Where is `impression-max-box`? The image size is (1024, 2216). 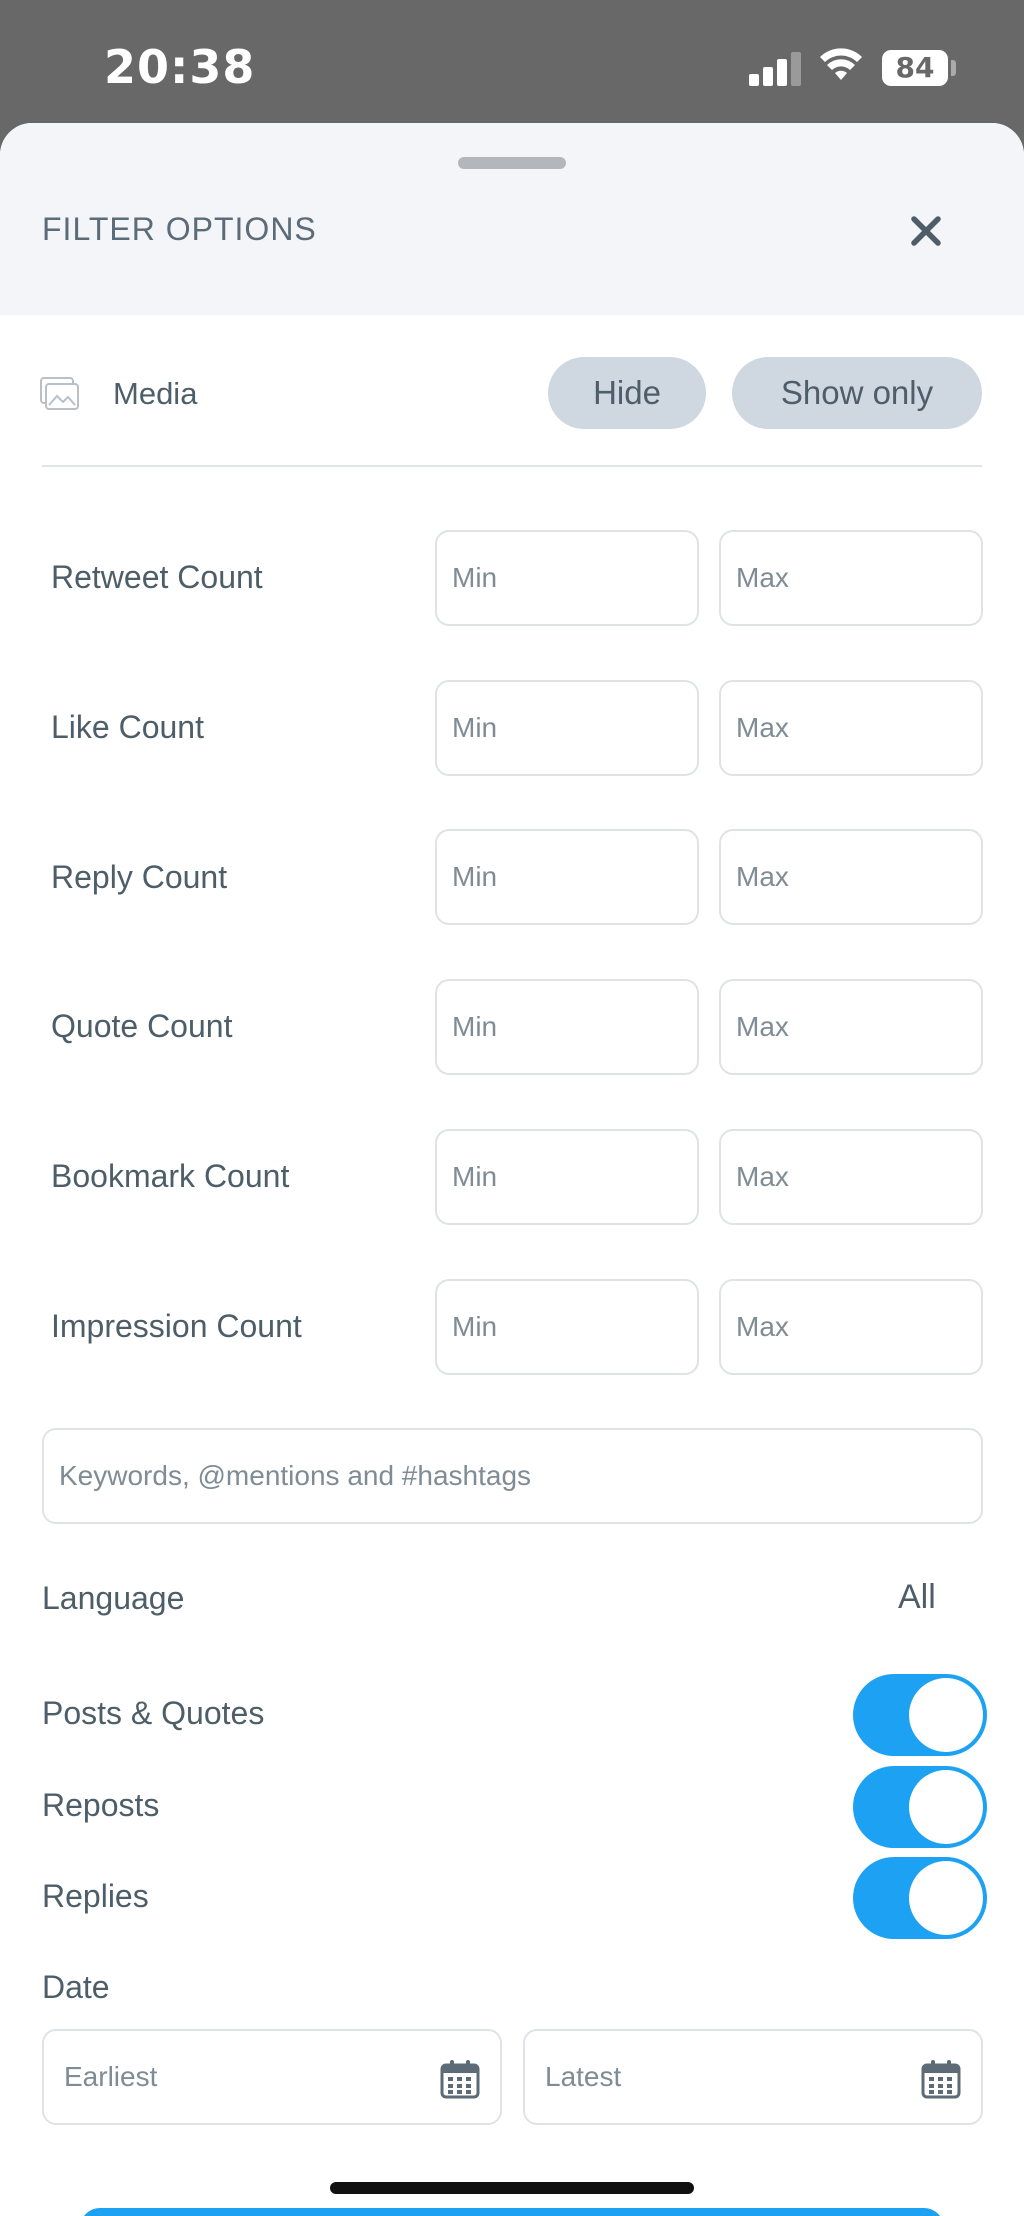
impression-max-box is located at coordinates (851, 1327).